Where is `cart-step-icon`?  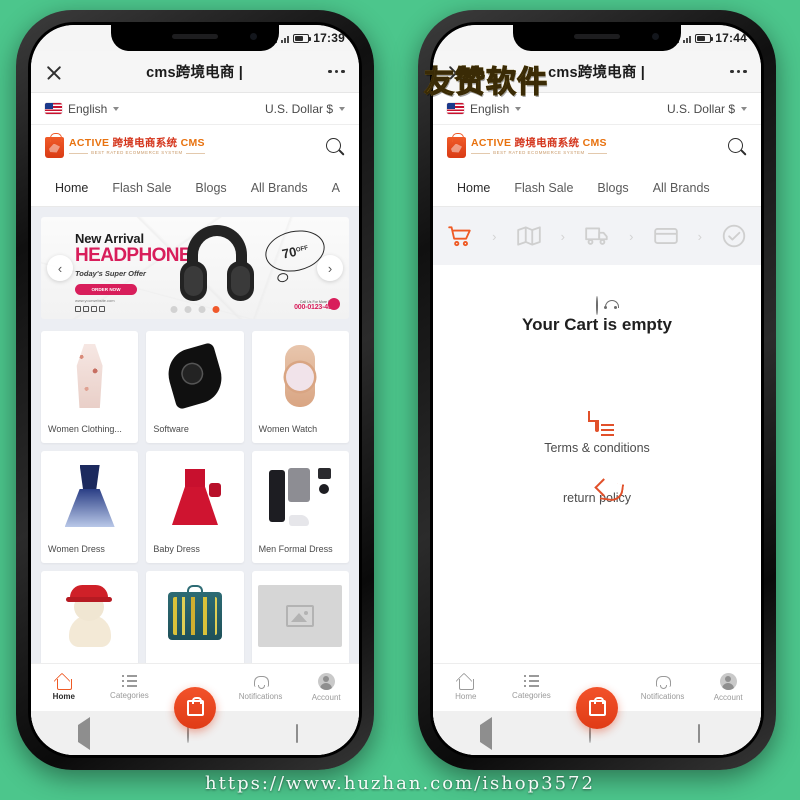
cart-step-icon is located at coordinates (460, 236).